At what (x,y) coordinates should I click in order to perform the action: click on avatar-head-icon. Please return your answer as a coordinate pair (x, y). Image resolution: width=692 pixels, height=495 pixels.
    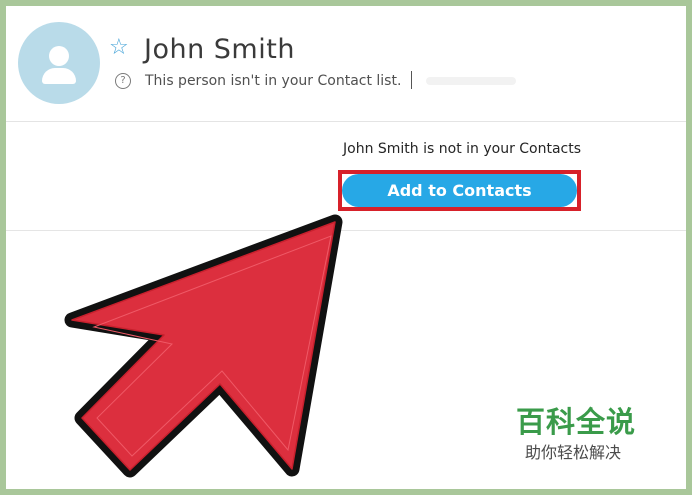
    Looking at the image, I should click on (59, 56).